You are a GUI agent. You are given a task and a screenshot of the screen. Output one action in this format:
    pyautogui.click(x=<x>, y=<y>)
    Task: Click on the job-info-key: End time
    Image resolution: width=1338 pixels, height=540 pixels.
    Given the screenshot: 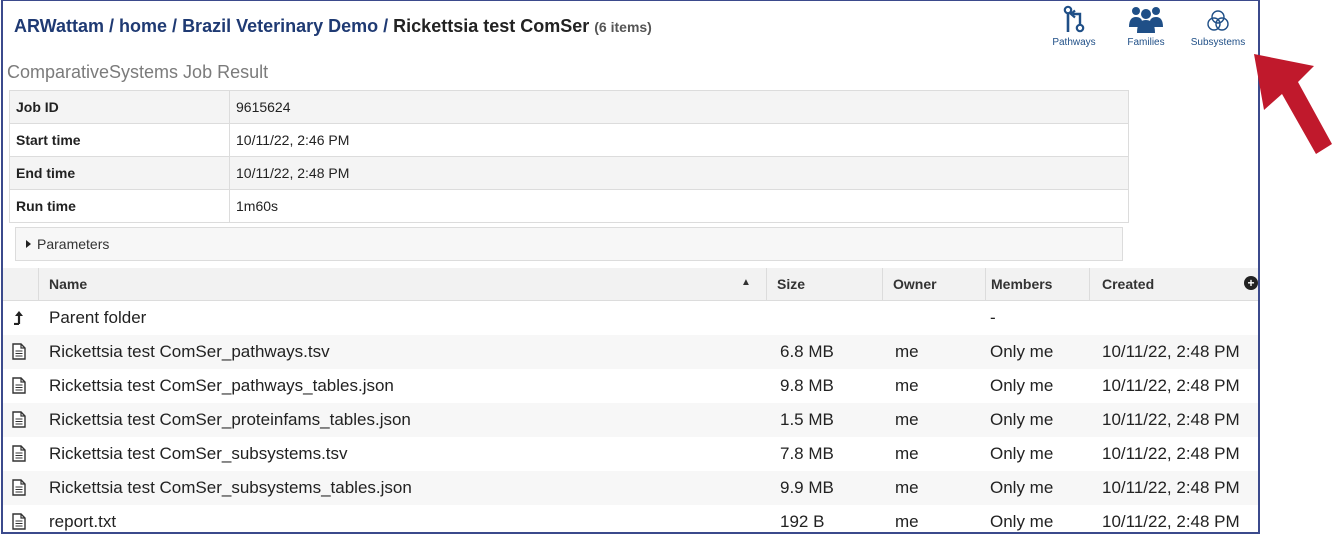 What is the action you would take?
    pyautogui.click(x=119, y=173)
    